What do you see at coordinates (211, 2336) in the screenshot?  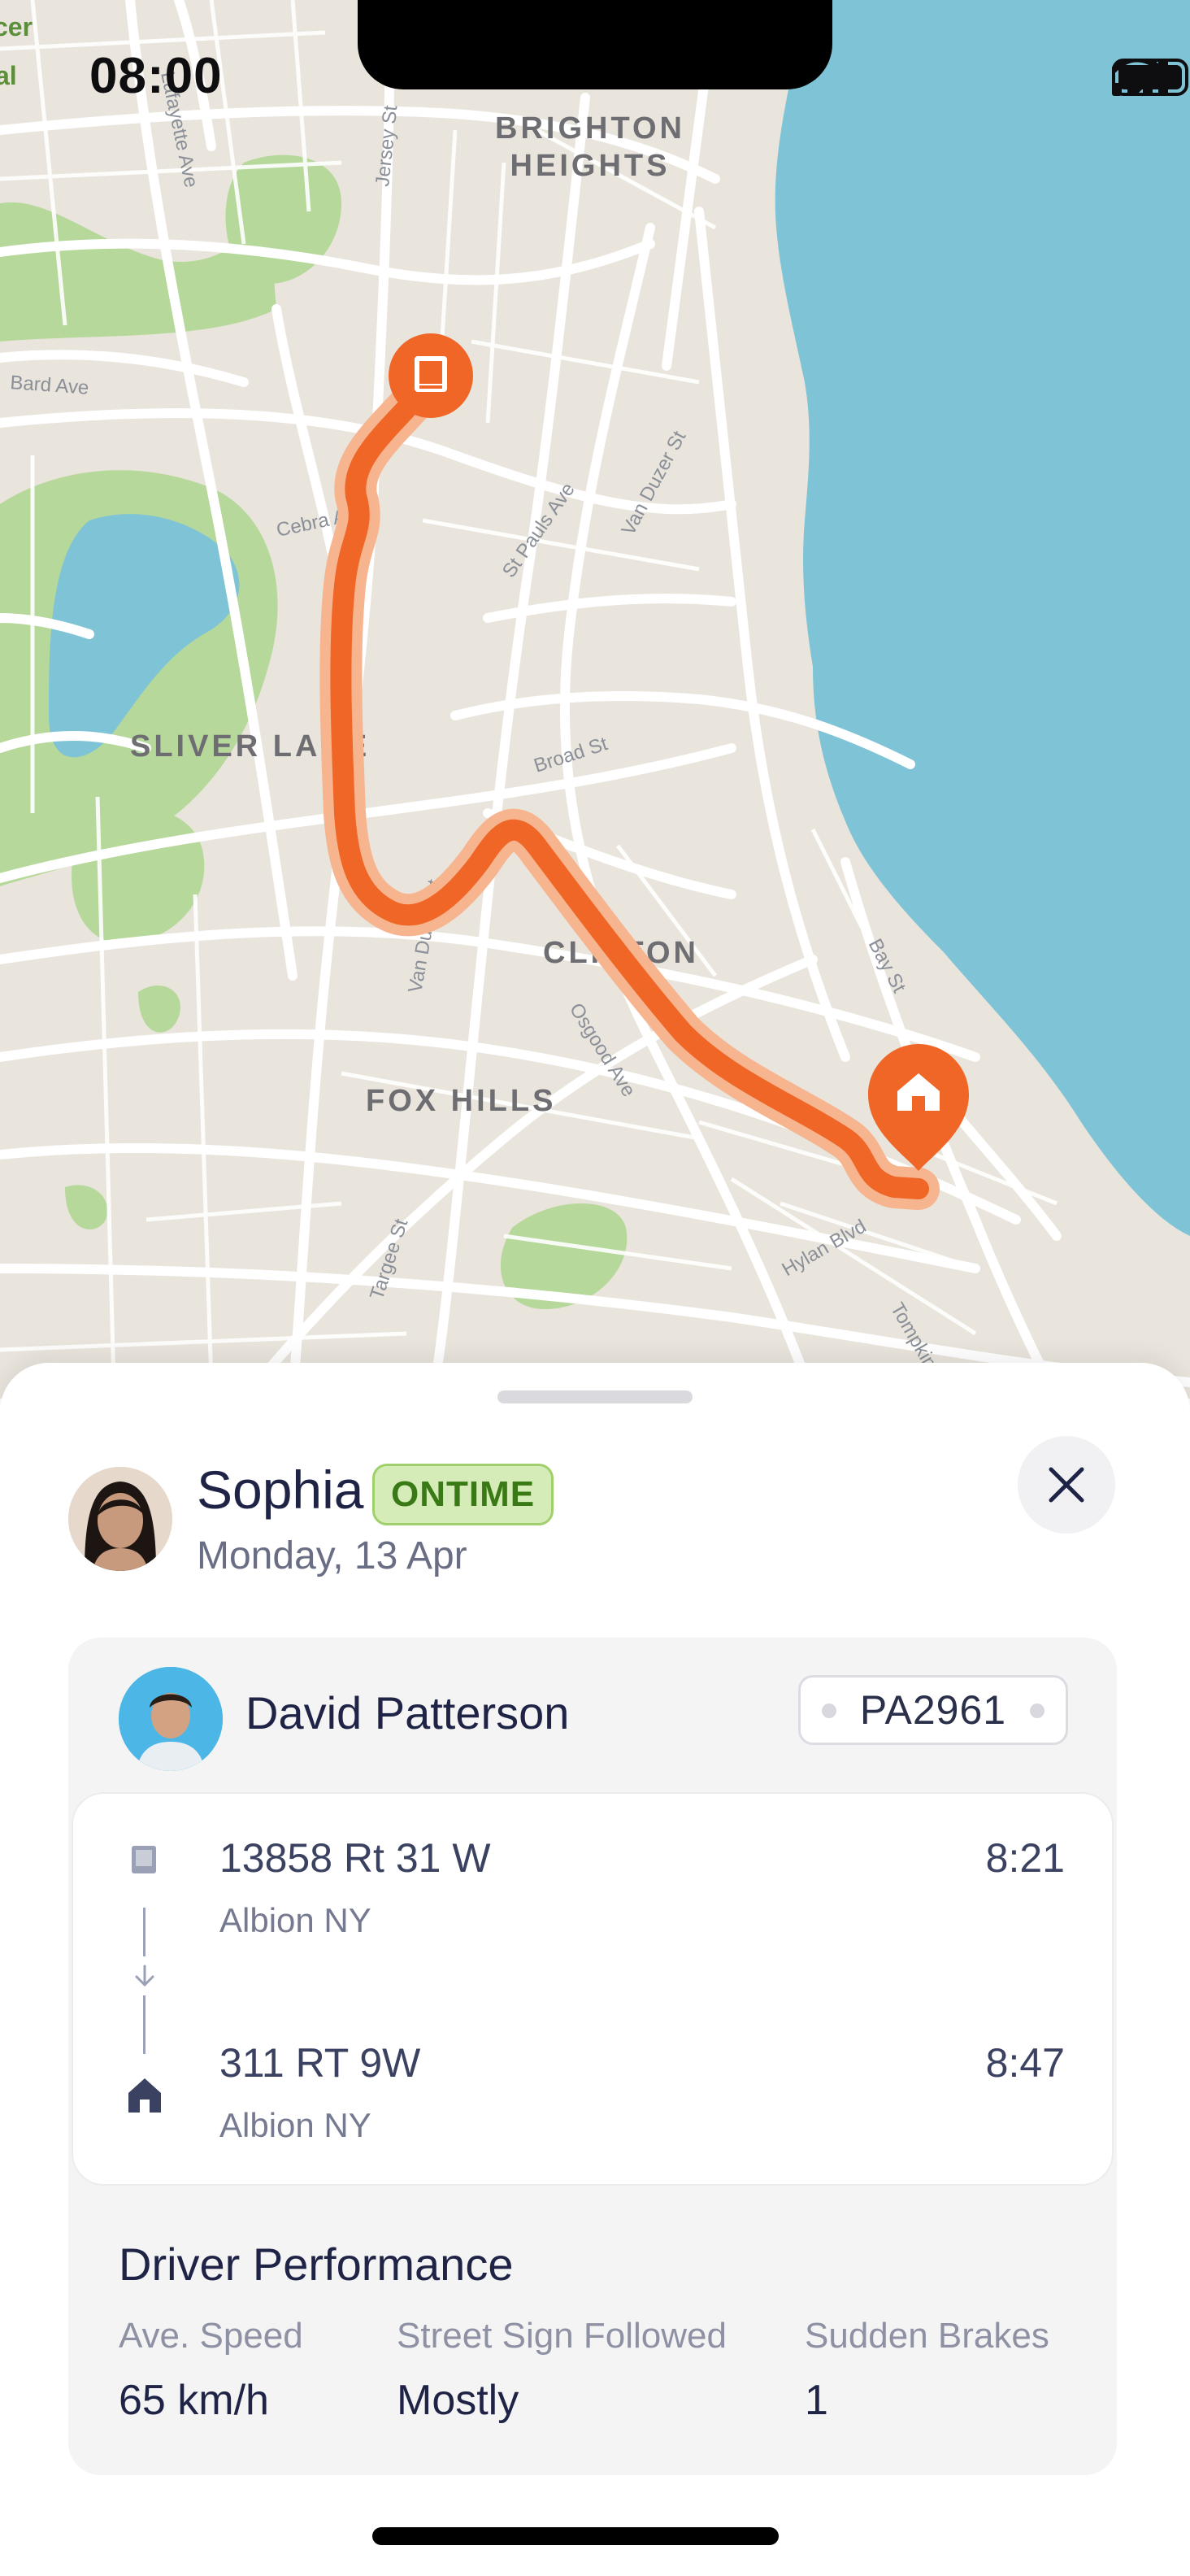 I see `metric-label: Ave. Speed` at bounding box center [211, 2336].